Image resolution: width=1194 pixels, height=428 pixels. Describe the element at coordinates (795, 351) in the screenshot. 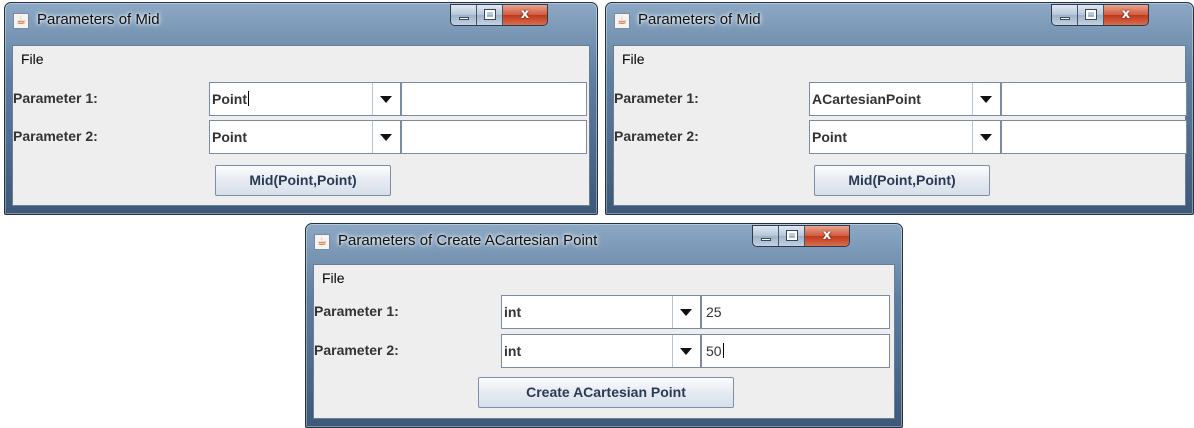

I see `parameter-2-value-field: 50` at that location.